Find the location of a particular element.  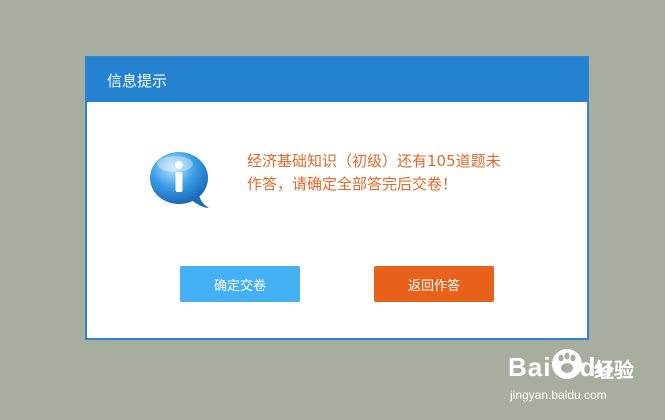

dialog-message: 经济基础知识（初级）还有105道题未 作答，请确定全部答完后交卷！ is located at coordinates (392, 173).